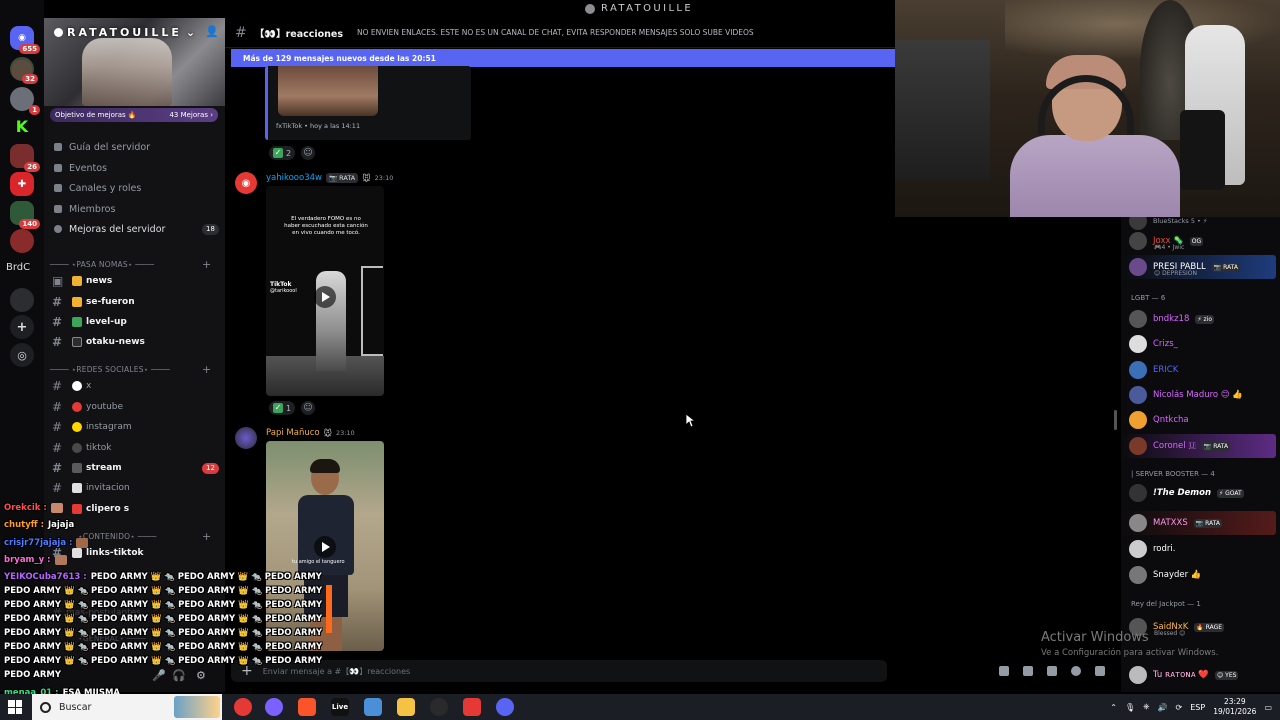 The image size is (1280, 720). What do you see at coordinates (373, 707) in the screenshot?
I see `notepad-icon` at bounding box center [373, 707].